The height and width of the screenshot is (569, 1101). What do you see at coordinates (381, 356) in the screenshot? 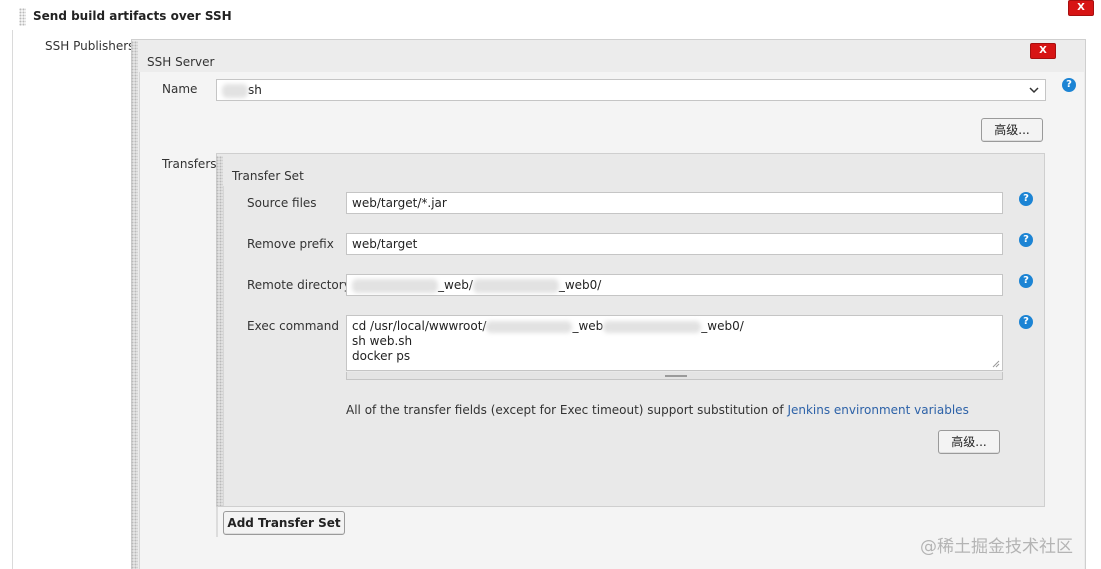
I see `exec-line-3: docker ps` at bounding box center [381, 356].